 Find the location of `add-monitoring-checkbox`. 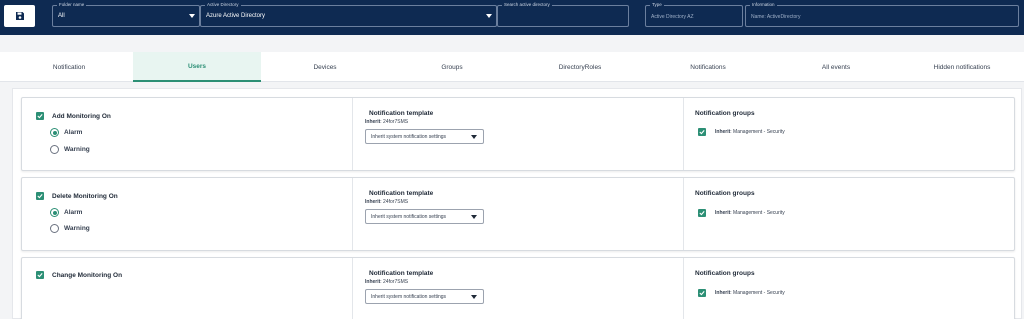

add-monitoring-checkbox is located at coordinates (40, 116).